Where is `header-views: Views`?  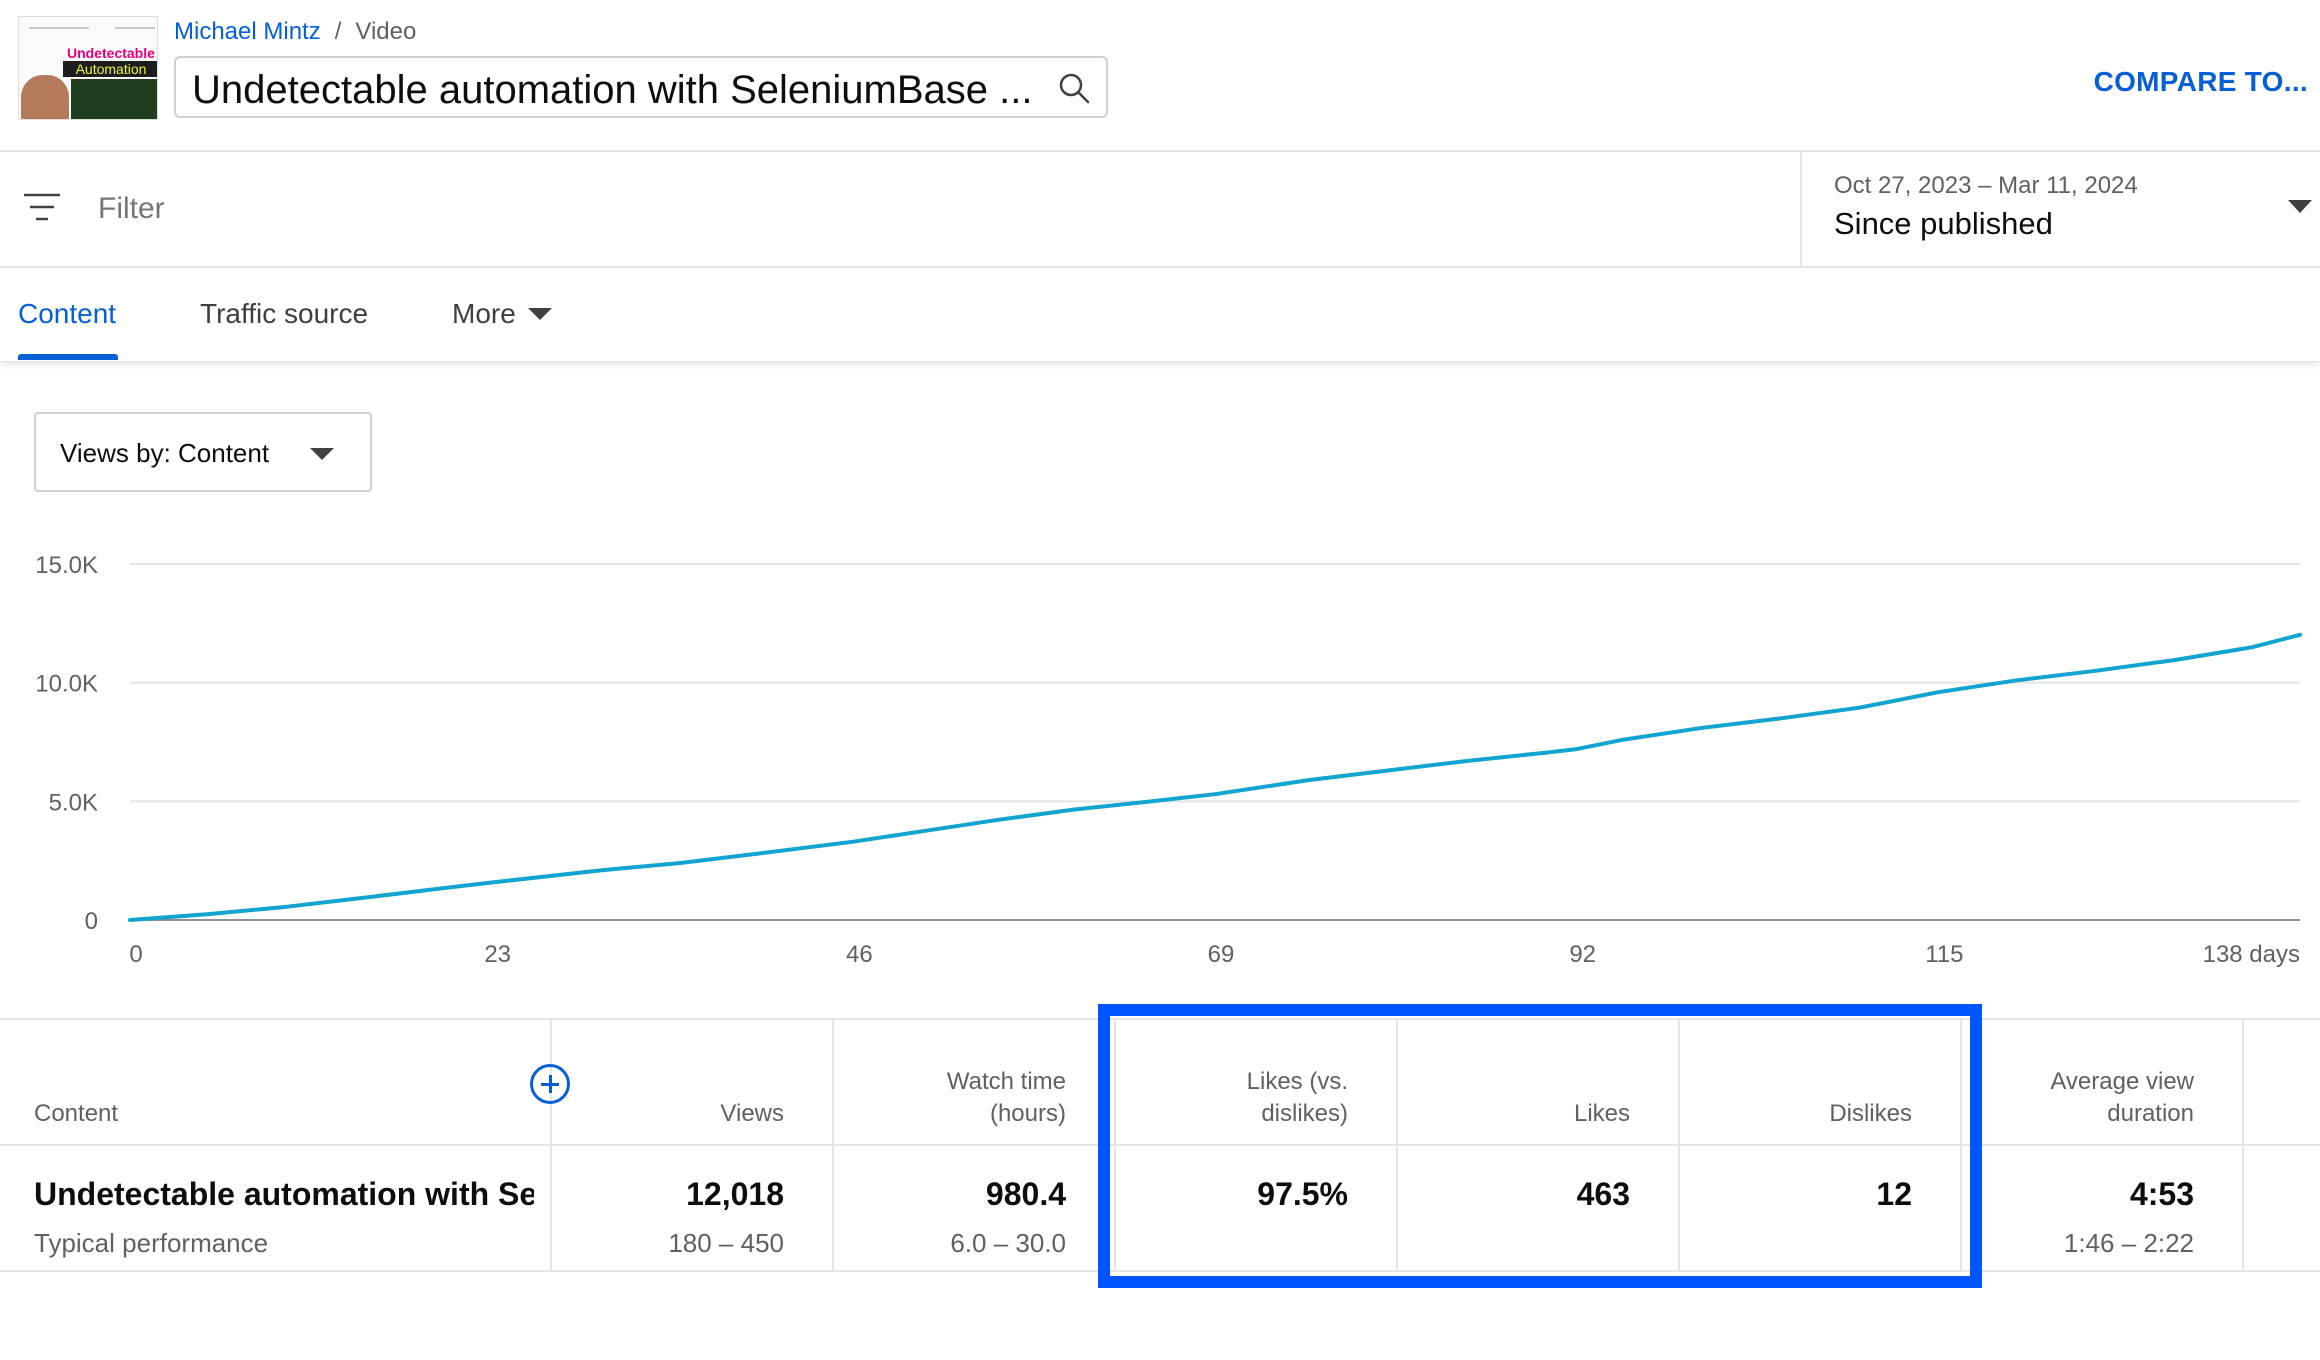
header-views: Views is located at coordinates (682, 1114).